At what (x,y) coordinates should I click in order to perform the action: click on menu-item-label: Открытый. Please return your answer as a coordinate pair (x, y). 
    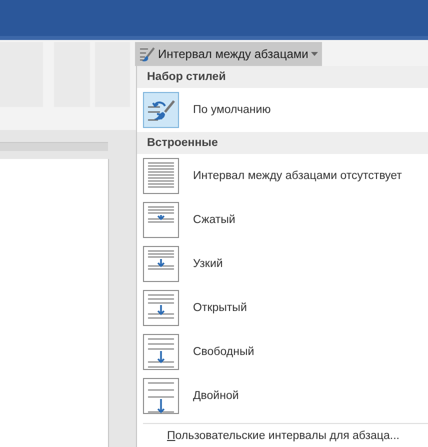
    Looking at the image, I should click on (220, 308).